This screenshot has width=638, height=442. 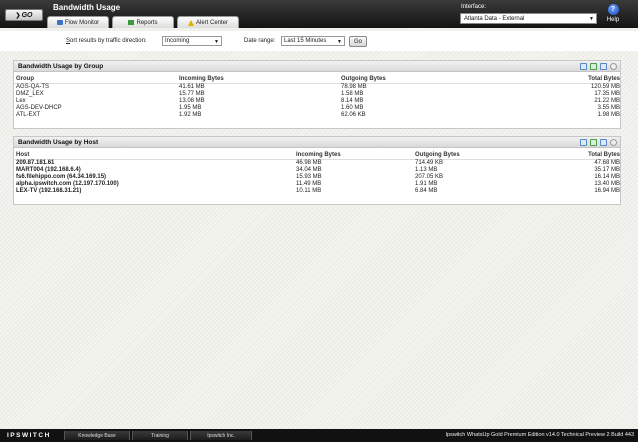 What do you see at coordinates (613, 20) in the screenshot?
I see `help-label: Help` at bounding box center [613, 20].